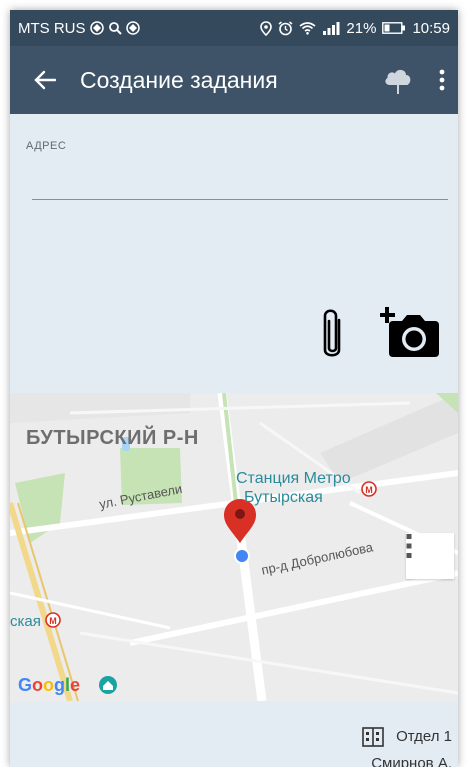 The width and height of the screenshot is (468, 767). Describe the element at coordinates (411, 761) in the screenshot. I see `assignee-name: Смирнов А.` at that location.